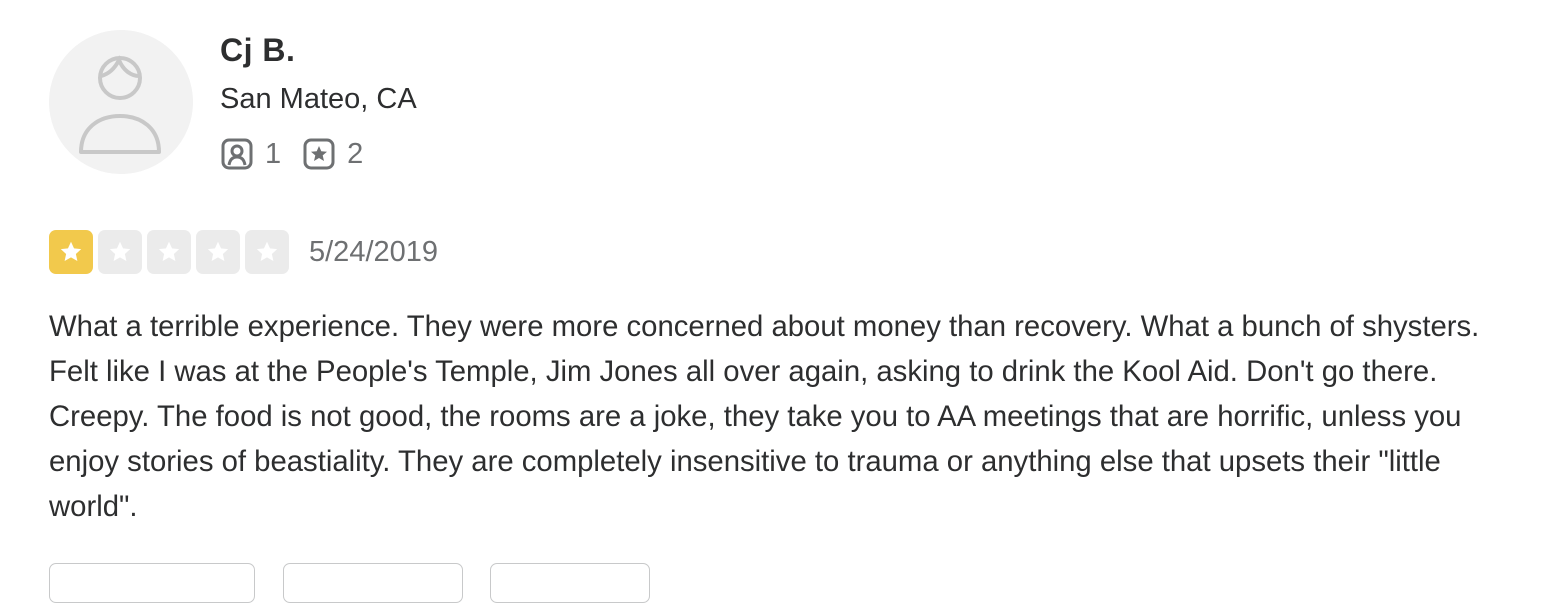  Describe the element at coordinates (152, 583) in the screenshot. I see `useful-button` at that location.